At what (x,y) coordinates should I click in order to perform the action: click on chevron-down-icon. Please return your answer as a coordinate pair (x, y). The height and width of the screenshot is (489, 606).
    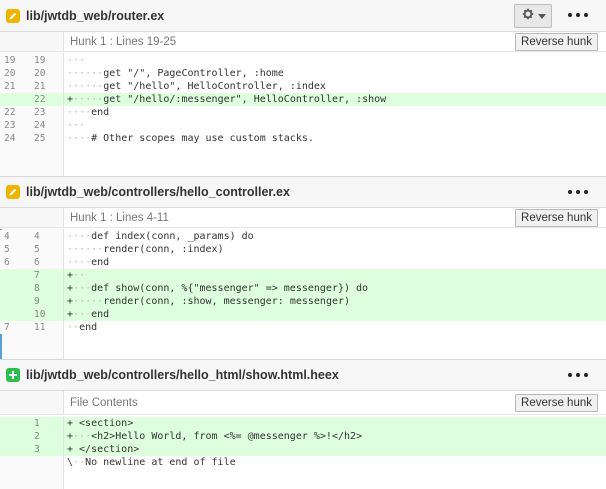
    Looking at the image, I should click on (541, 16).